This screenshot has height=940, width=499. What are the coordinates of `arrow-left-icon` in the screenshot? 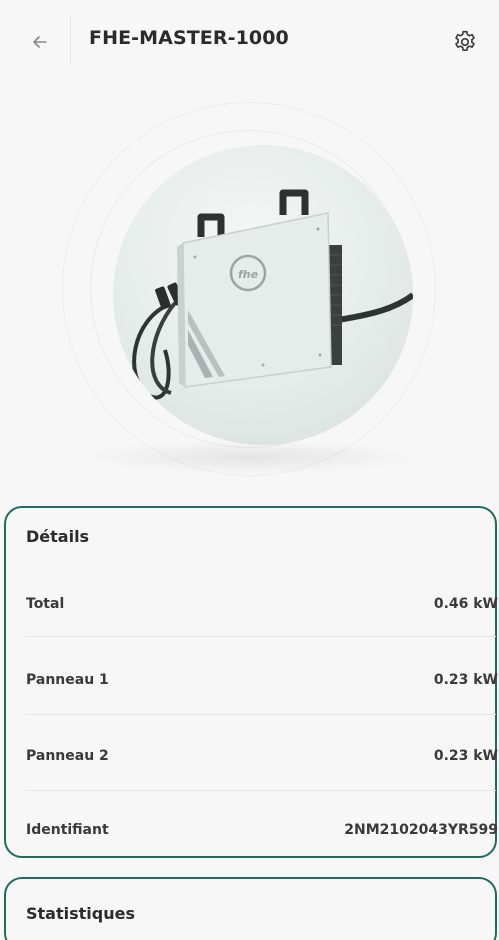 It's located at (40, 42).